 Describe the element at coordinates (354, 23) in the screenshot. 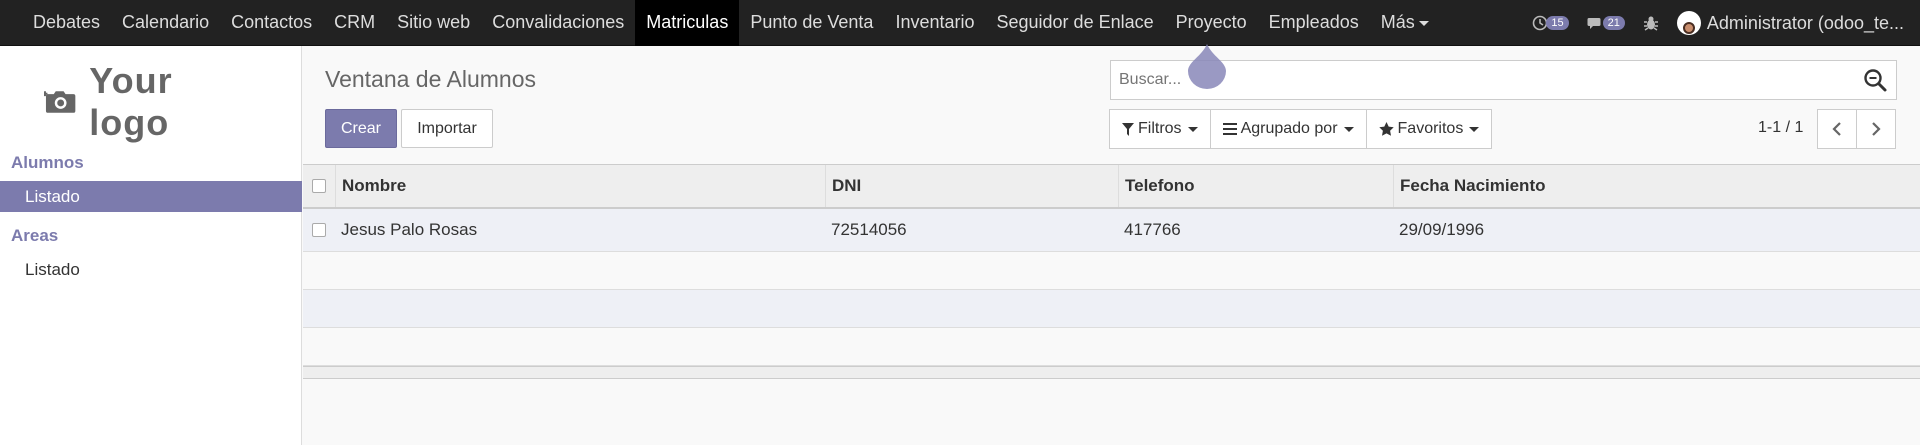

I see `menu-item-crm: CRM` at that location.